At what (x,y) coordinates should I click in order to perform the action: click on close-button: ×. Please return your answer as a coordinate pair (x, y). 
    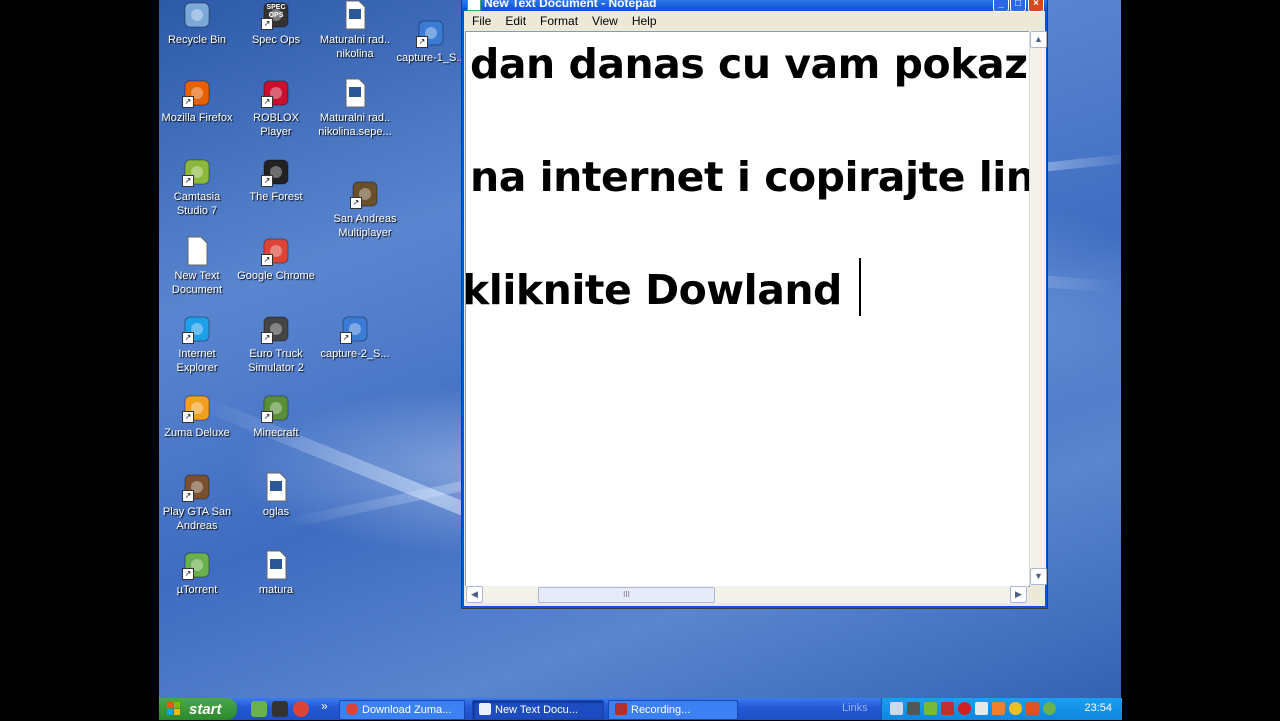
    Looking at the image, I should click on (1036, 6).